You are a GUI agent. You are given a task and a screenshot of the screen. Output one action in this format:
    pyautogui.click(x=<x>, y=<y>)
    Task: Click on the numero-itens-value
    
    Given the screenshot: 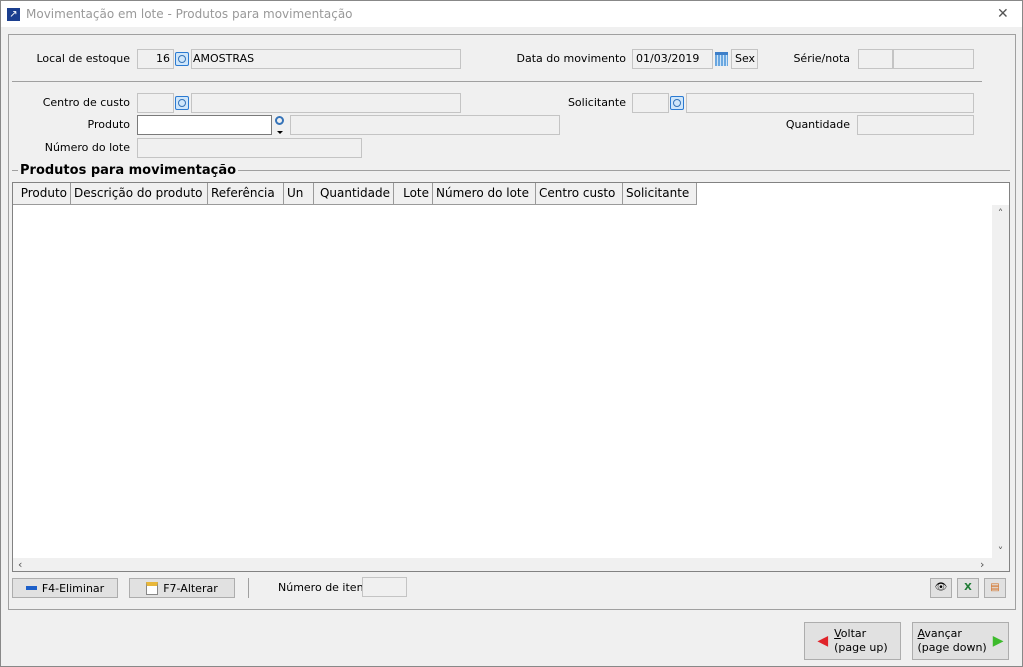 What is the action you would take?
    pyautogui.click(x=384, y=587)
    